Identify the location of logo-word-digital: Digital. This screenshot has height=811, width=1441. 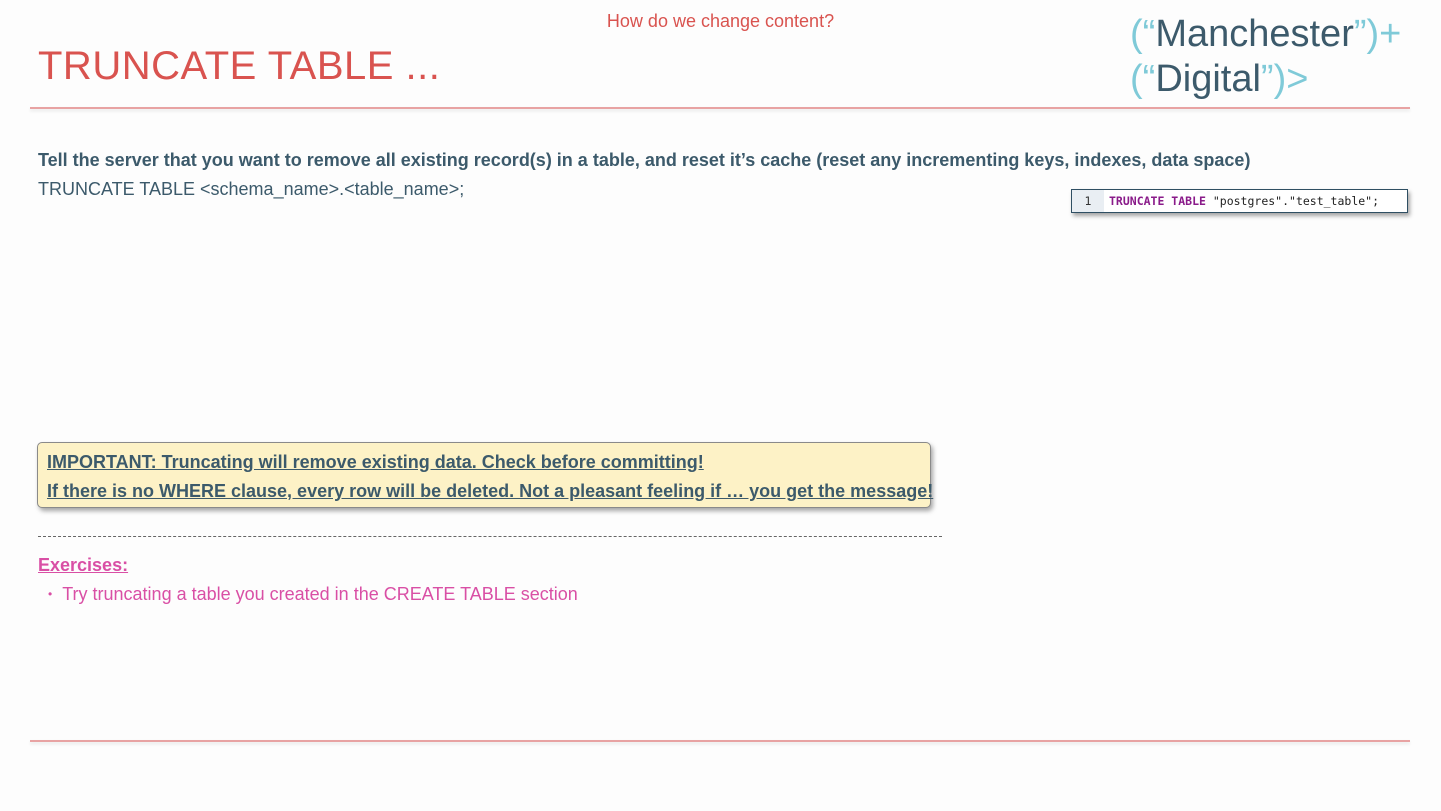
(1208, 79).